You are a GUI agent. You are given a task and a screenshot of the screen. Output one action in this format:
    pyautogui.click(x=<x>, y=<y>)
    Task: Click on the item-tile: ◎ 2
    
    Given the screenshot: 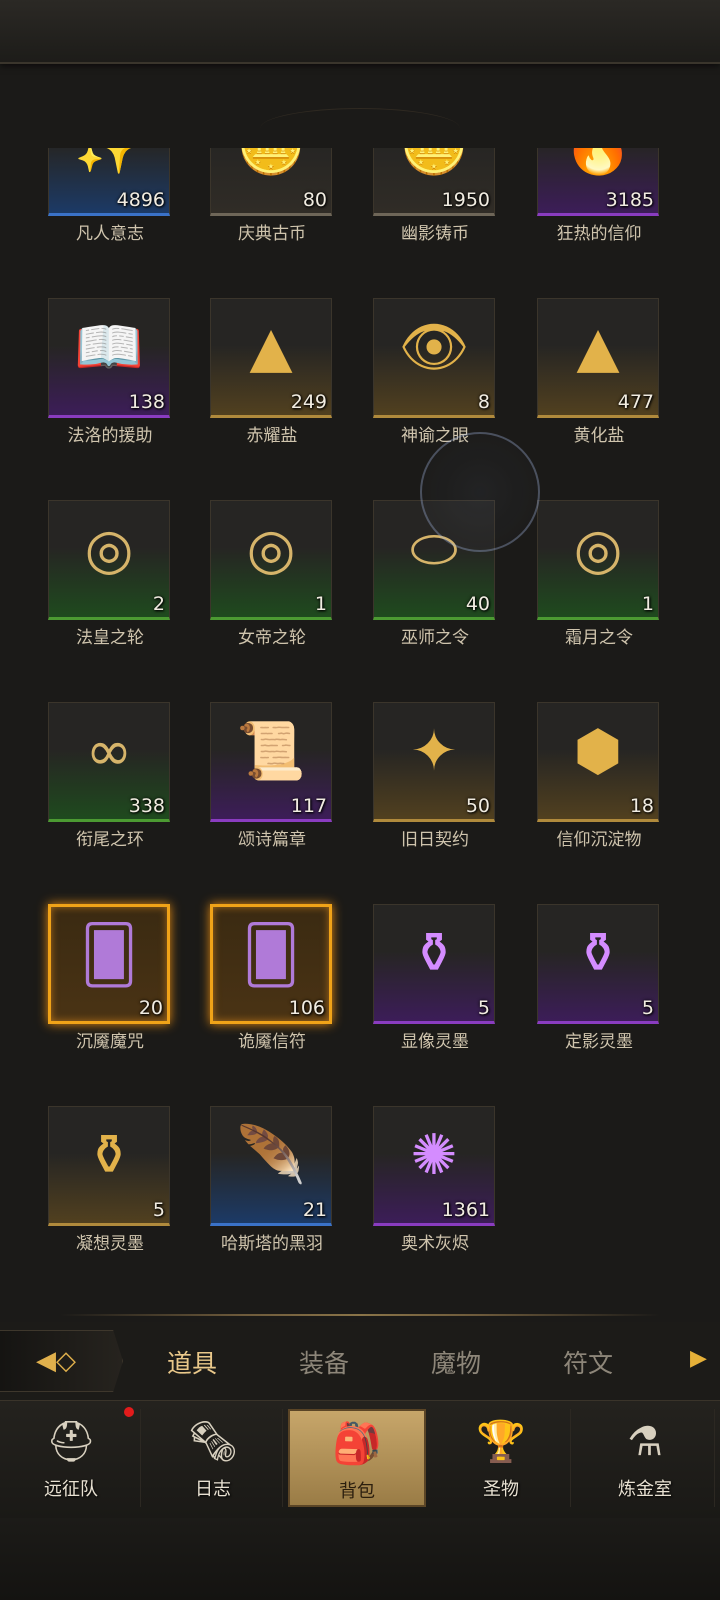 What is the action you would take?
    pyautogui.click(x=109, y=560)
    